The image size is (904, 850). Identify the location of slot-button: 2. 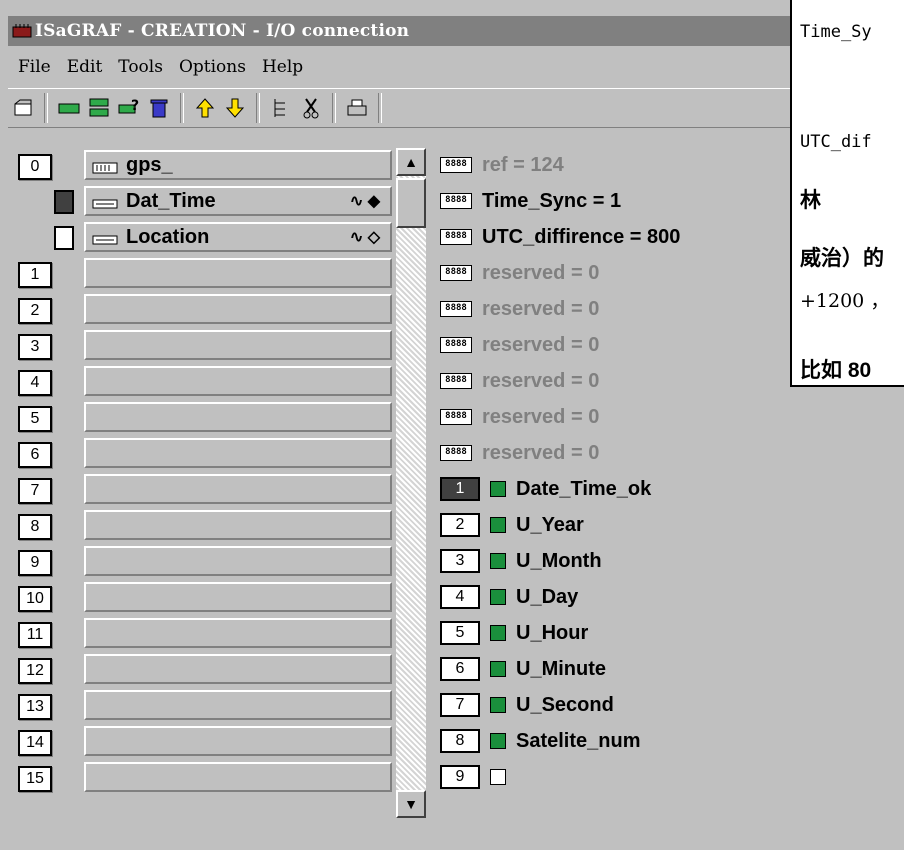
(35, 311).